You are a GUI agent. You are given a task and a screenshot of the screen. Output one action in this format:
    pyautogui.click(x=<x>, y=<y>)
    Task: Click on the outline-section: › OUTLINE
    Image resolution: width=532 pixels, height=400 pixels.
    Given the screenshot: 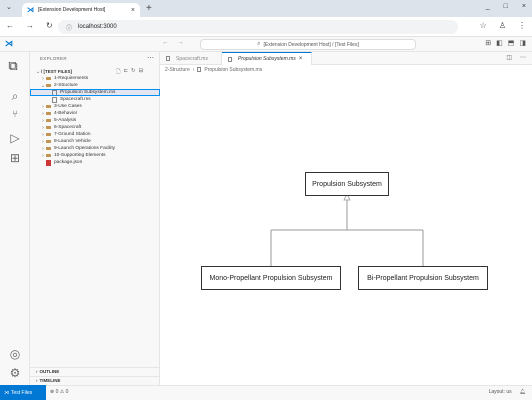 What is the action you would take?
    pyautogui.click(x=95, y=371)
    